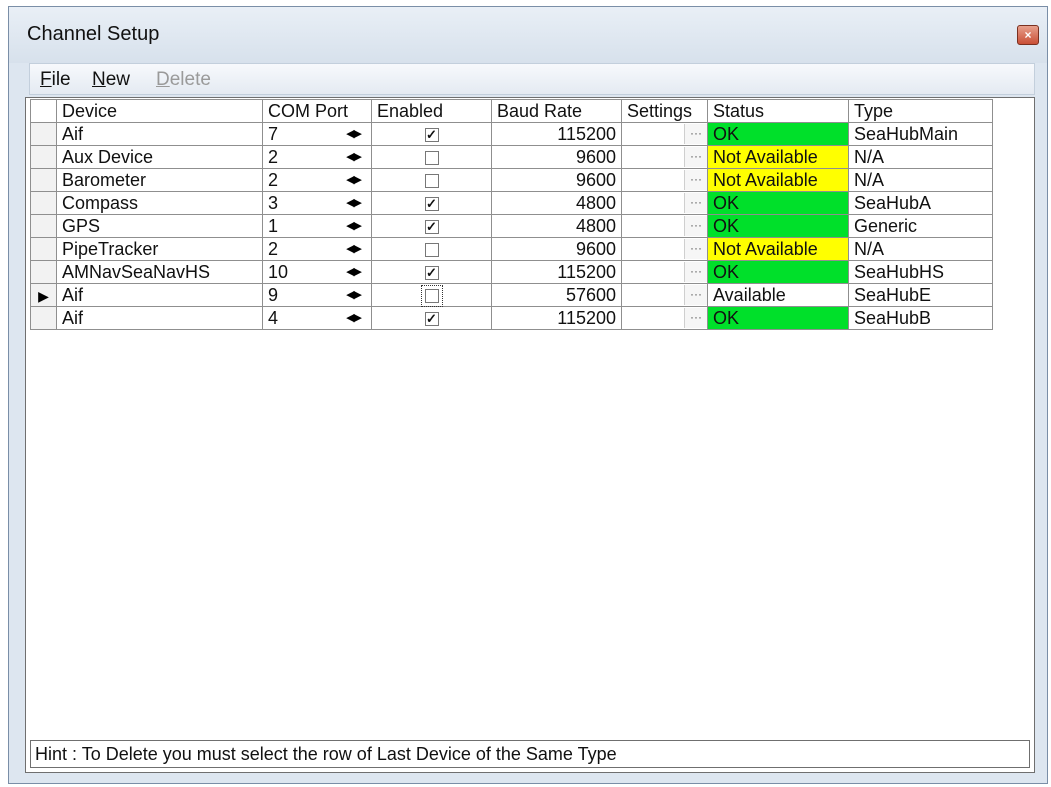 The height and width of the screenshot is (787, 1051). Describe the element at coordinates (1028, 35) in the screenshot. I see `close-button: ×` at that location.